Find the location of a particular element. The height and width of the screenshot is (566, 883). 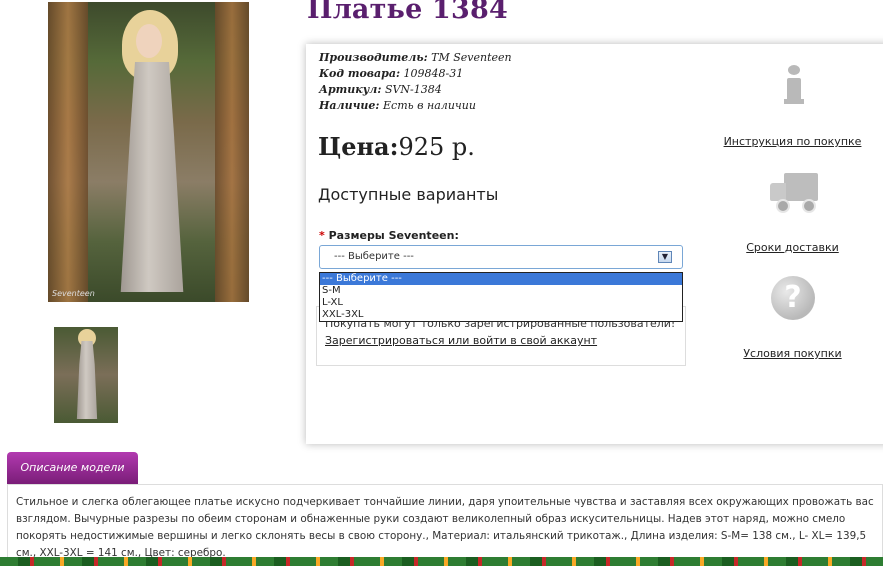

size-dropdown-list: --- Выберите --- S-M L-XL XXL-3XL is located at coordinates (501, 297).